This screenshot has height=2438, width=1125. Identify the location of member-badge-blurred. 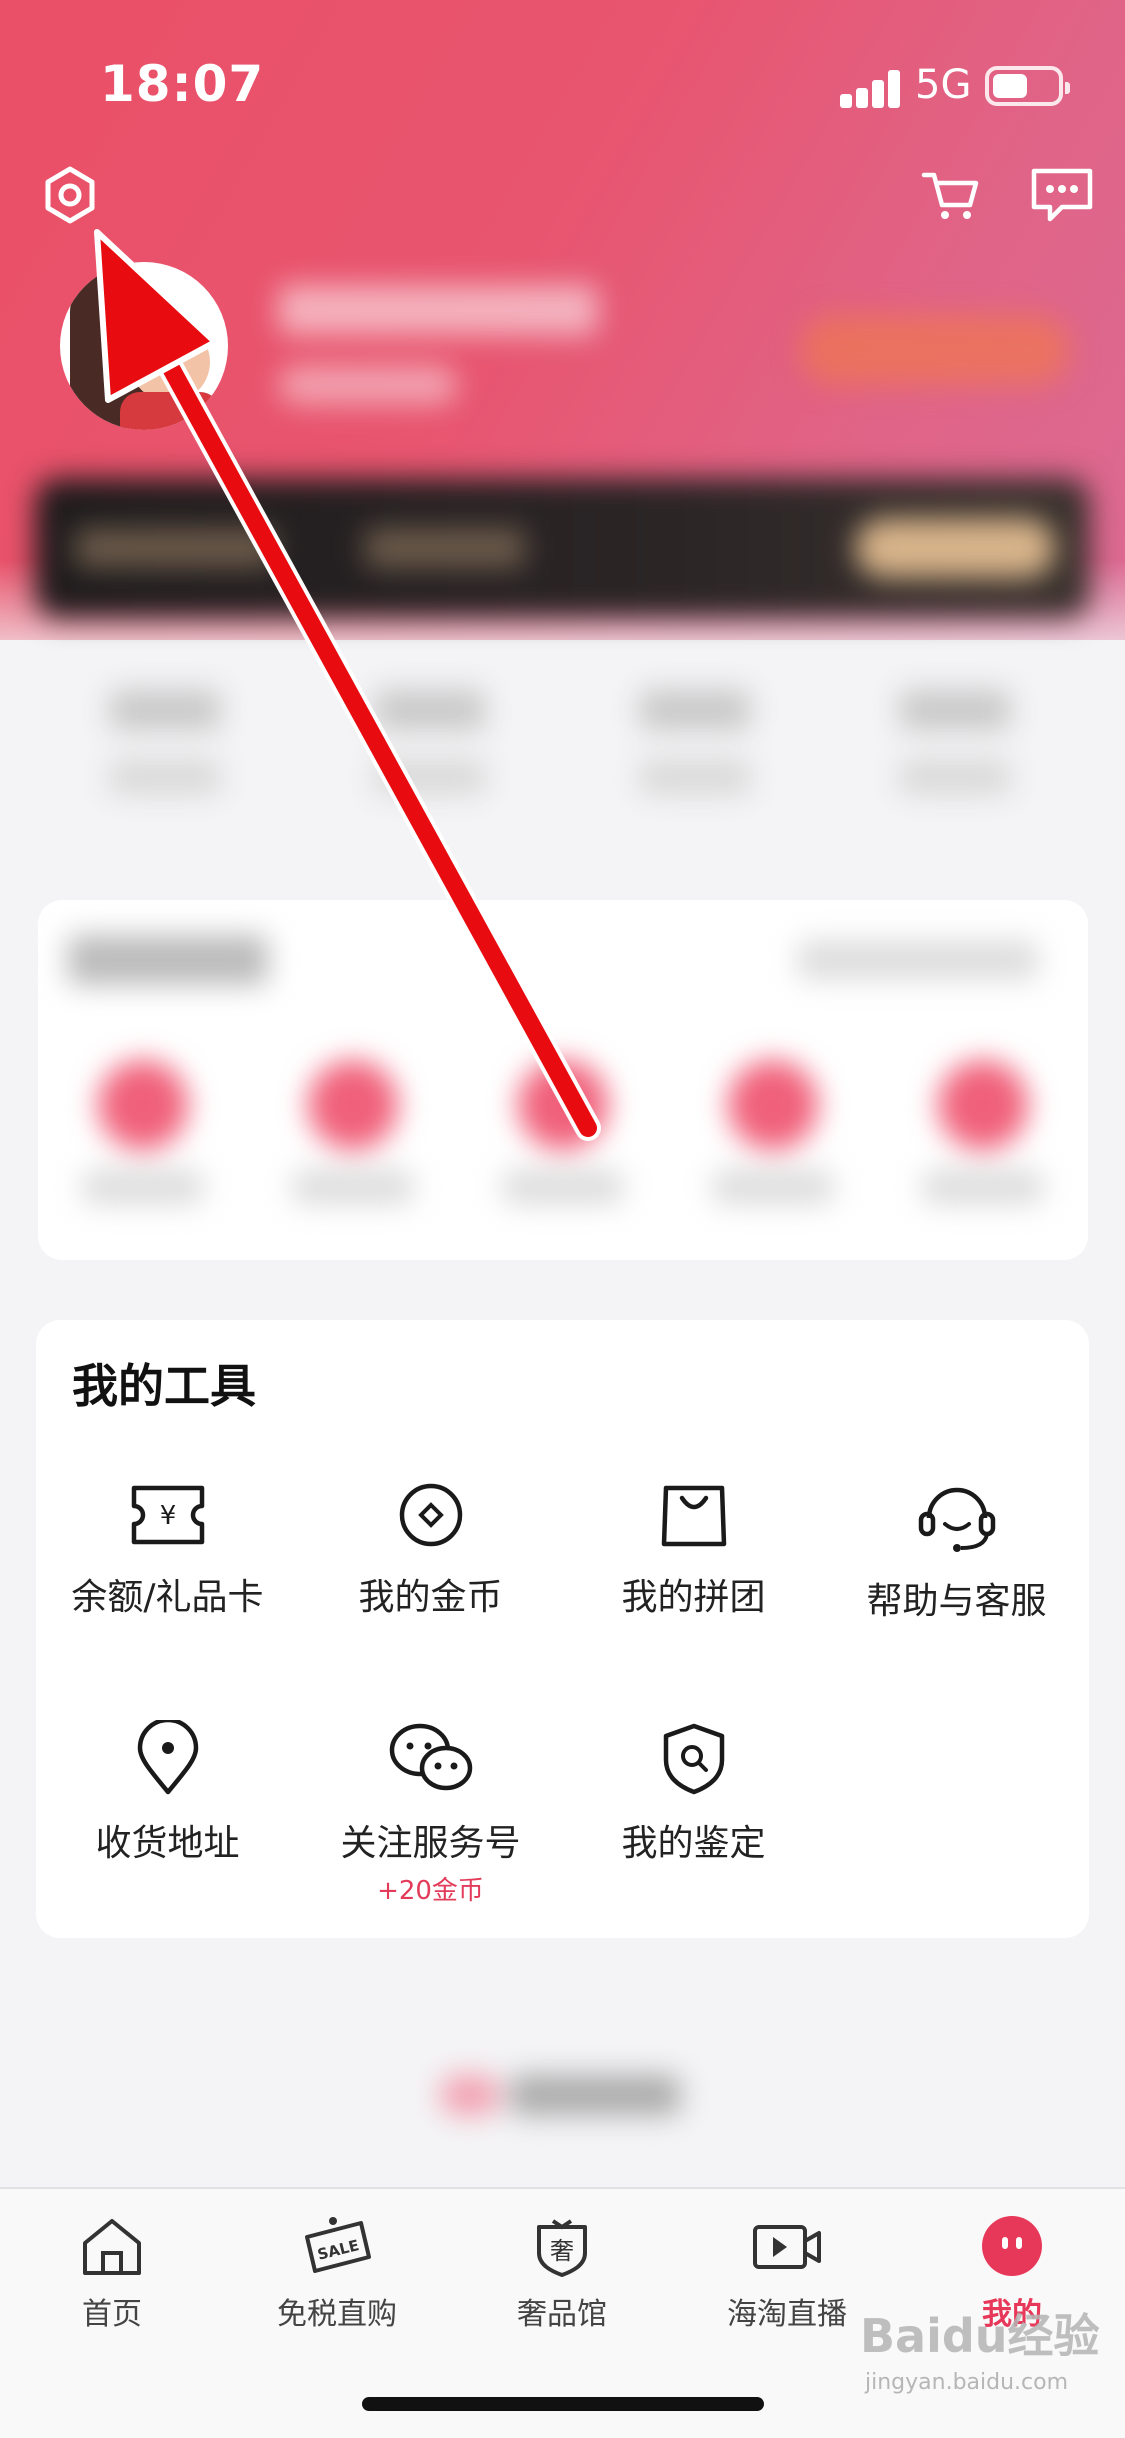
(935, 350).